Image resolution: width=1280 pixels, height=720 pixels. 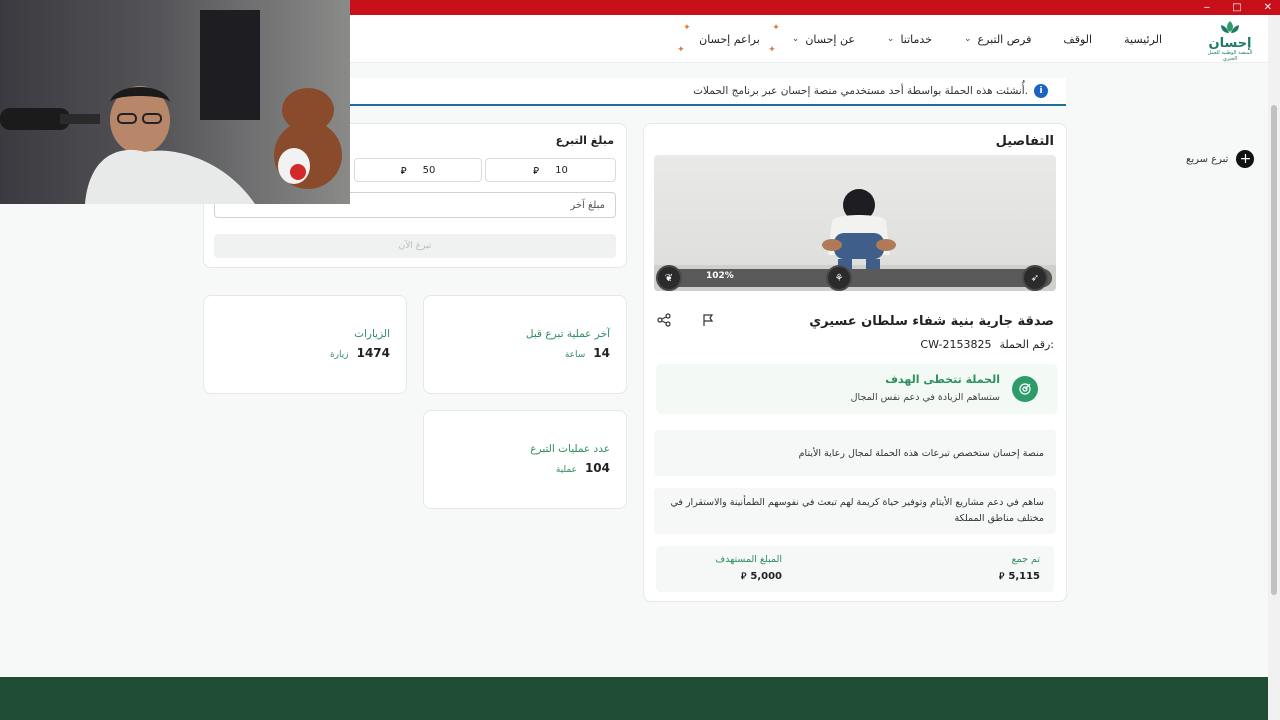 What do you see at coordinates (372, 334) in the screenshot?
I see `visits-label: الزيارات` at bounding box center [372, 334].